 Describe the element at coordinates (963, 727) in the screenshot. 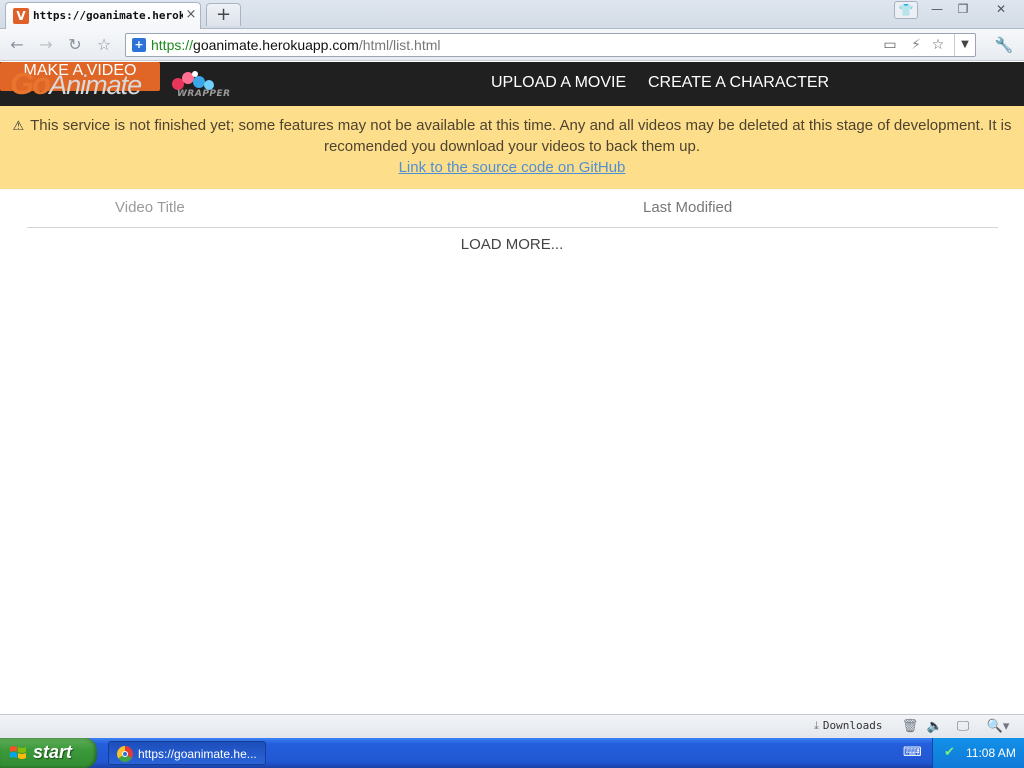

I see `display-icon: 🖵` at that location.